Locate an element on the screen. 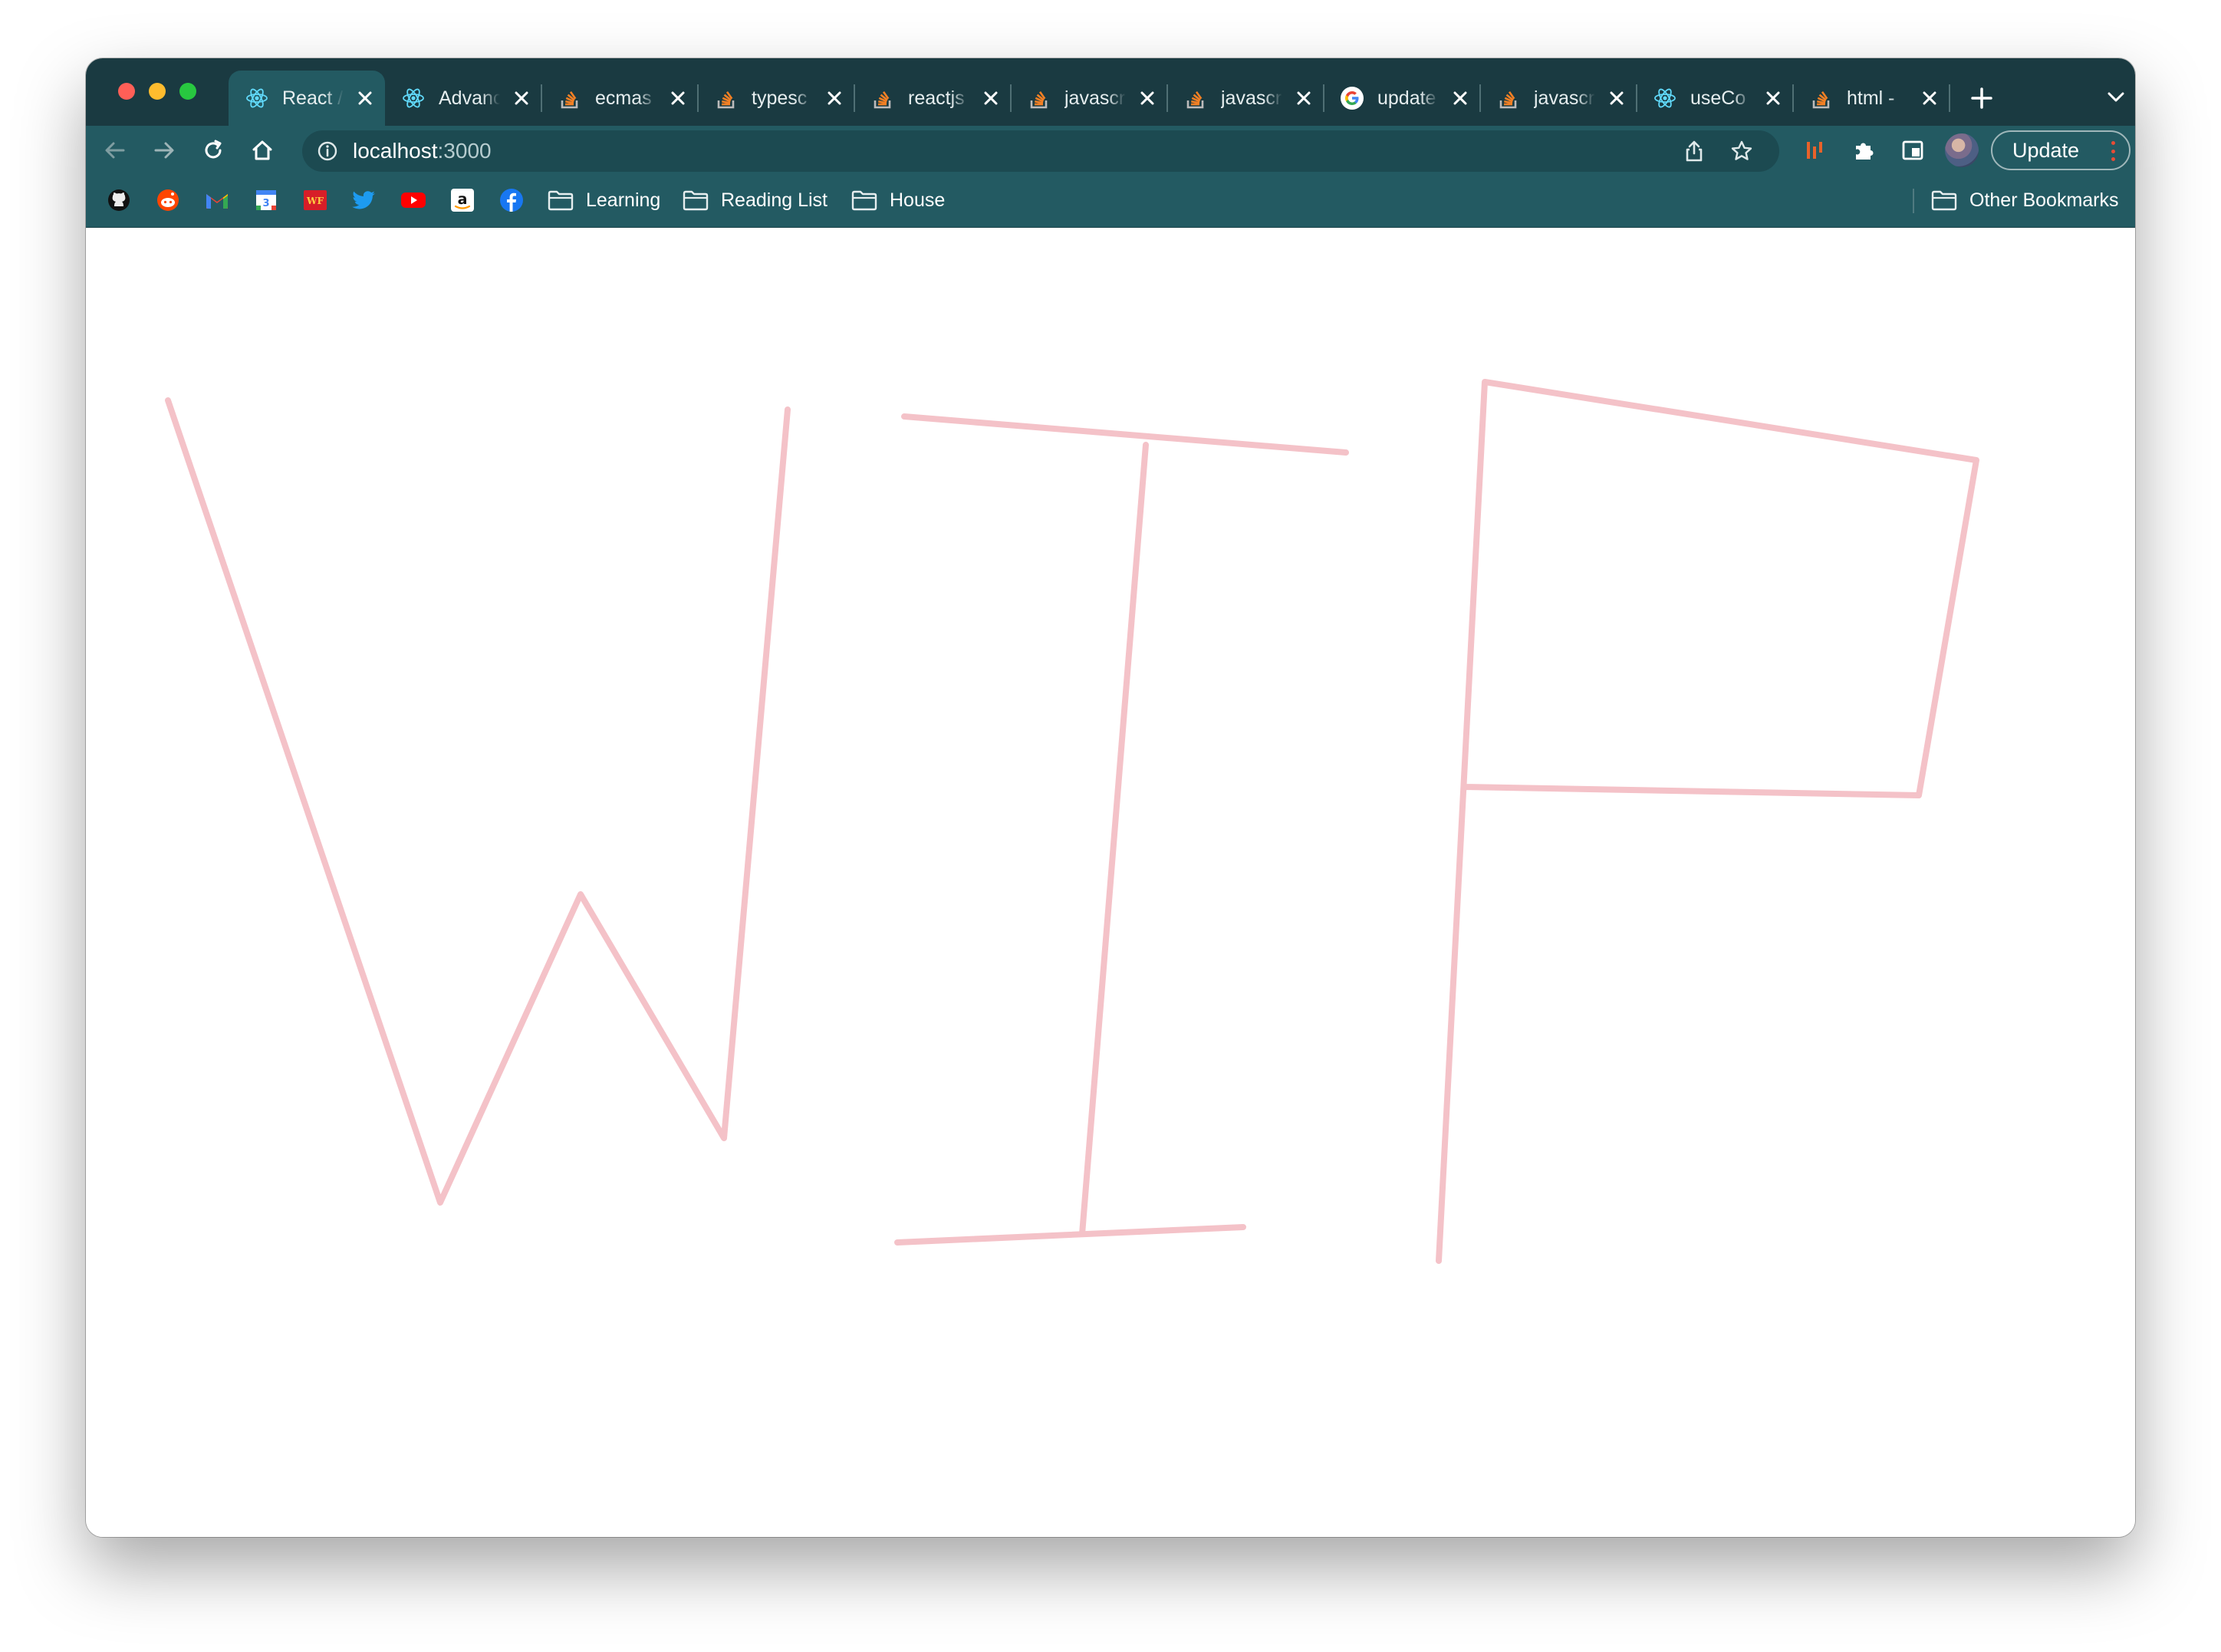  tab-11: html - is located at coordinates (1872, 98).